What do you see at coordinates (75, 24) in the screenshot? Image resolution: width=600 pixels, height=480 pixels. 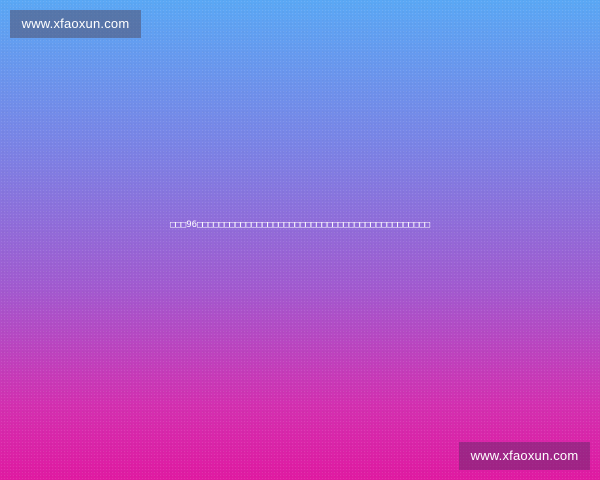 I see `watermark-top-left: www.xfaoxun.com` at bounding box center [75, 24].